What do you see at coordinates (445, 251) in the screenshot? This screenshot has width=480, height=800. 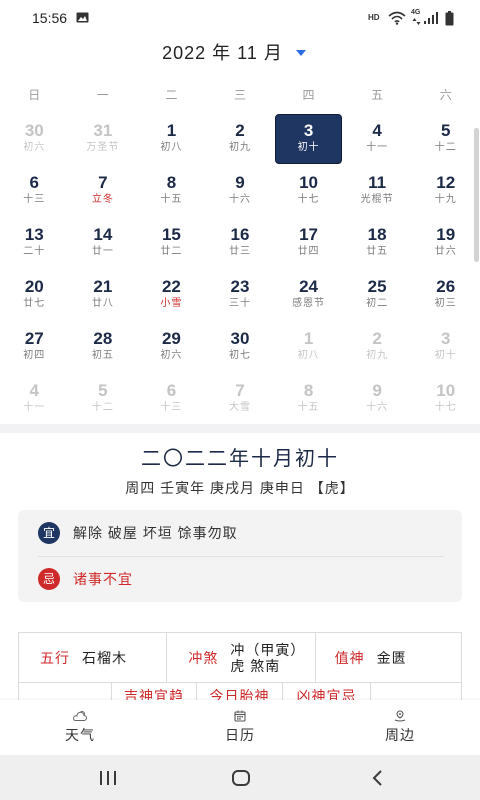 I see `day-lunar-label: 廿六` at bounding box center [445, 251].